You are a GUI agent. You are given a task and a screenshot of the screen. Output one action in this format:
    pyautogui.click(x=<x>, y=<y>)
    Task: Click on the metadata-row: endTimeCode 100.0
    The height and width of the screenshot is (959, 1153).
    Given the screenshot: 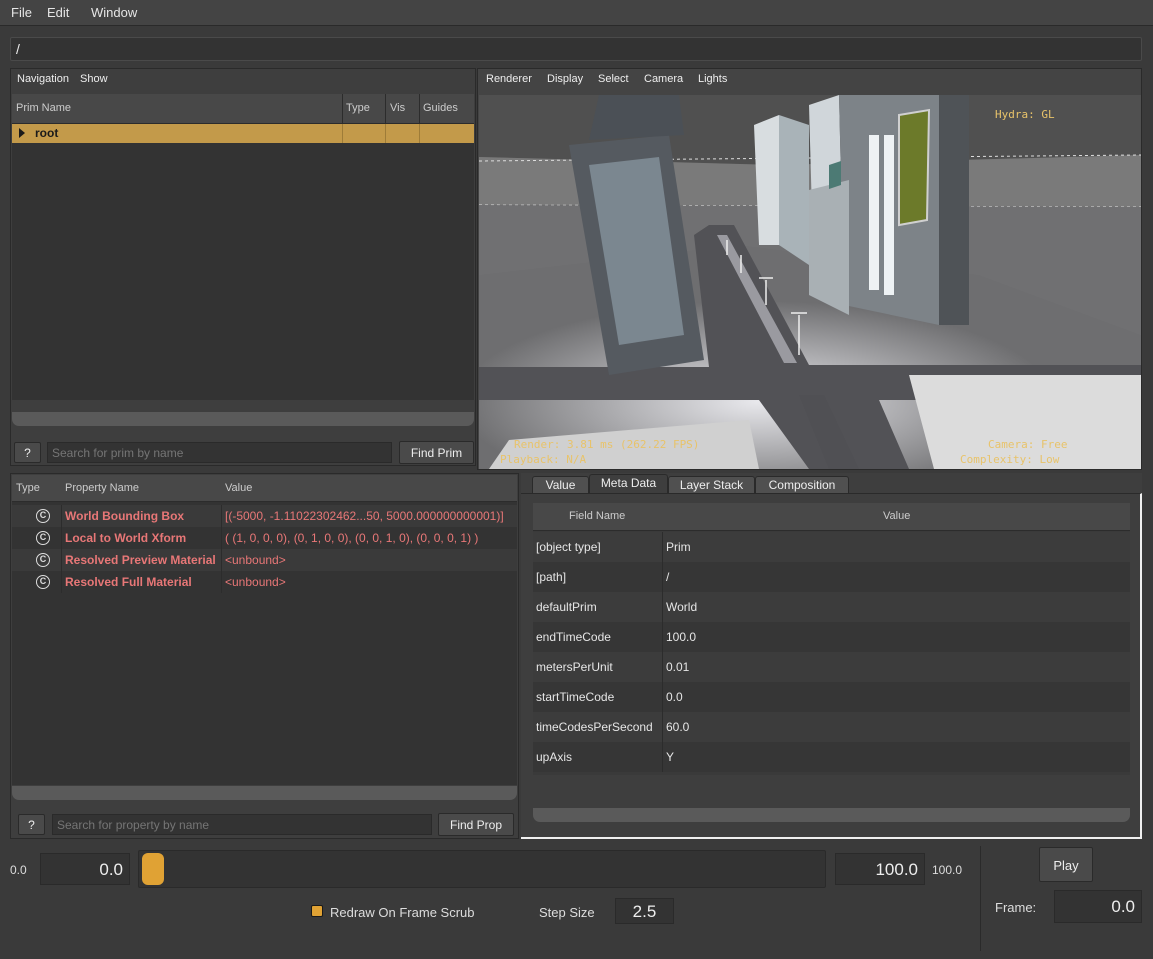 What is the action you would take?
    pyautogui.click(x=831, y=637)
    